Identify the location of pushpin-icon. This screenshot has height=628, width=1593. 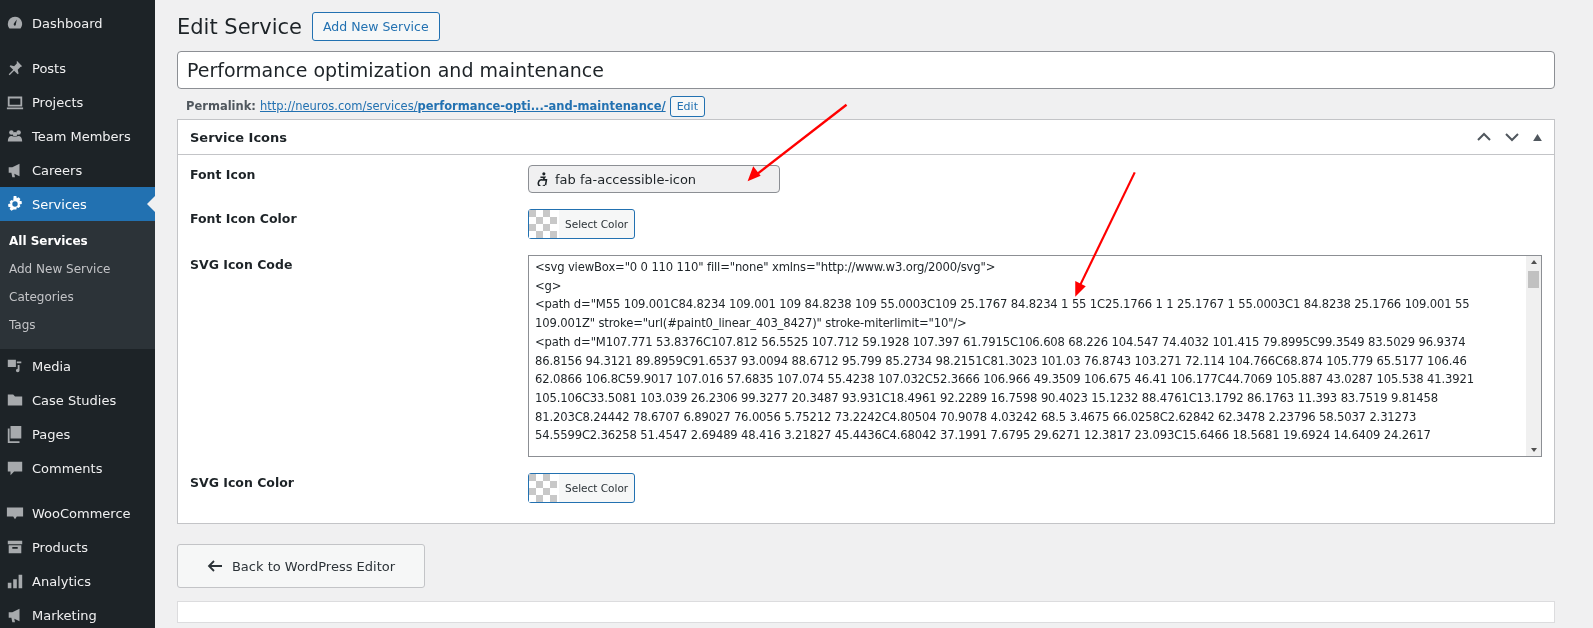
(15, 68).